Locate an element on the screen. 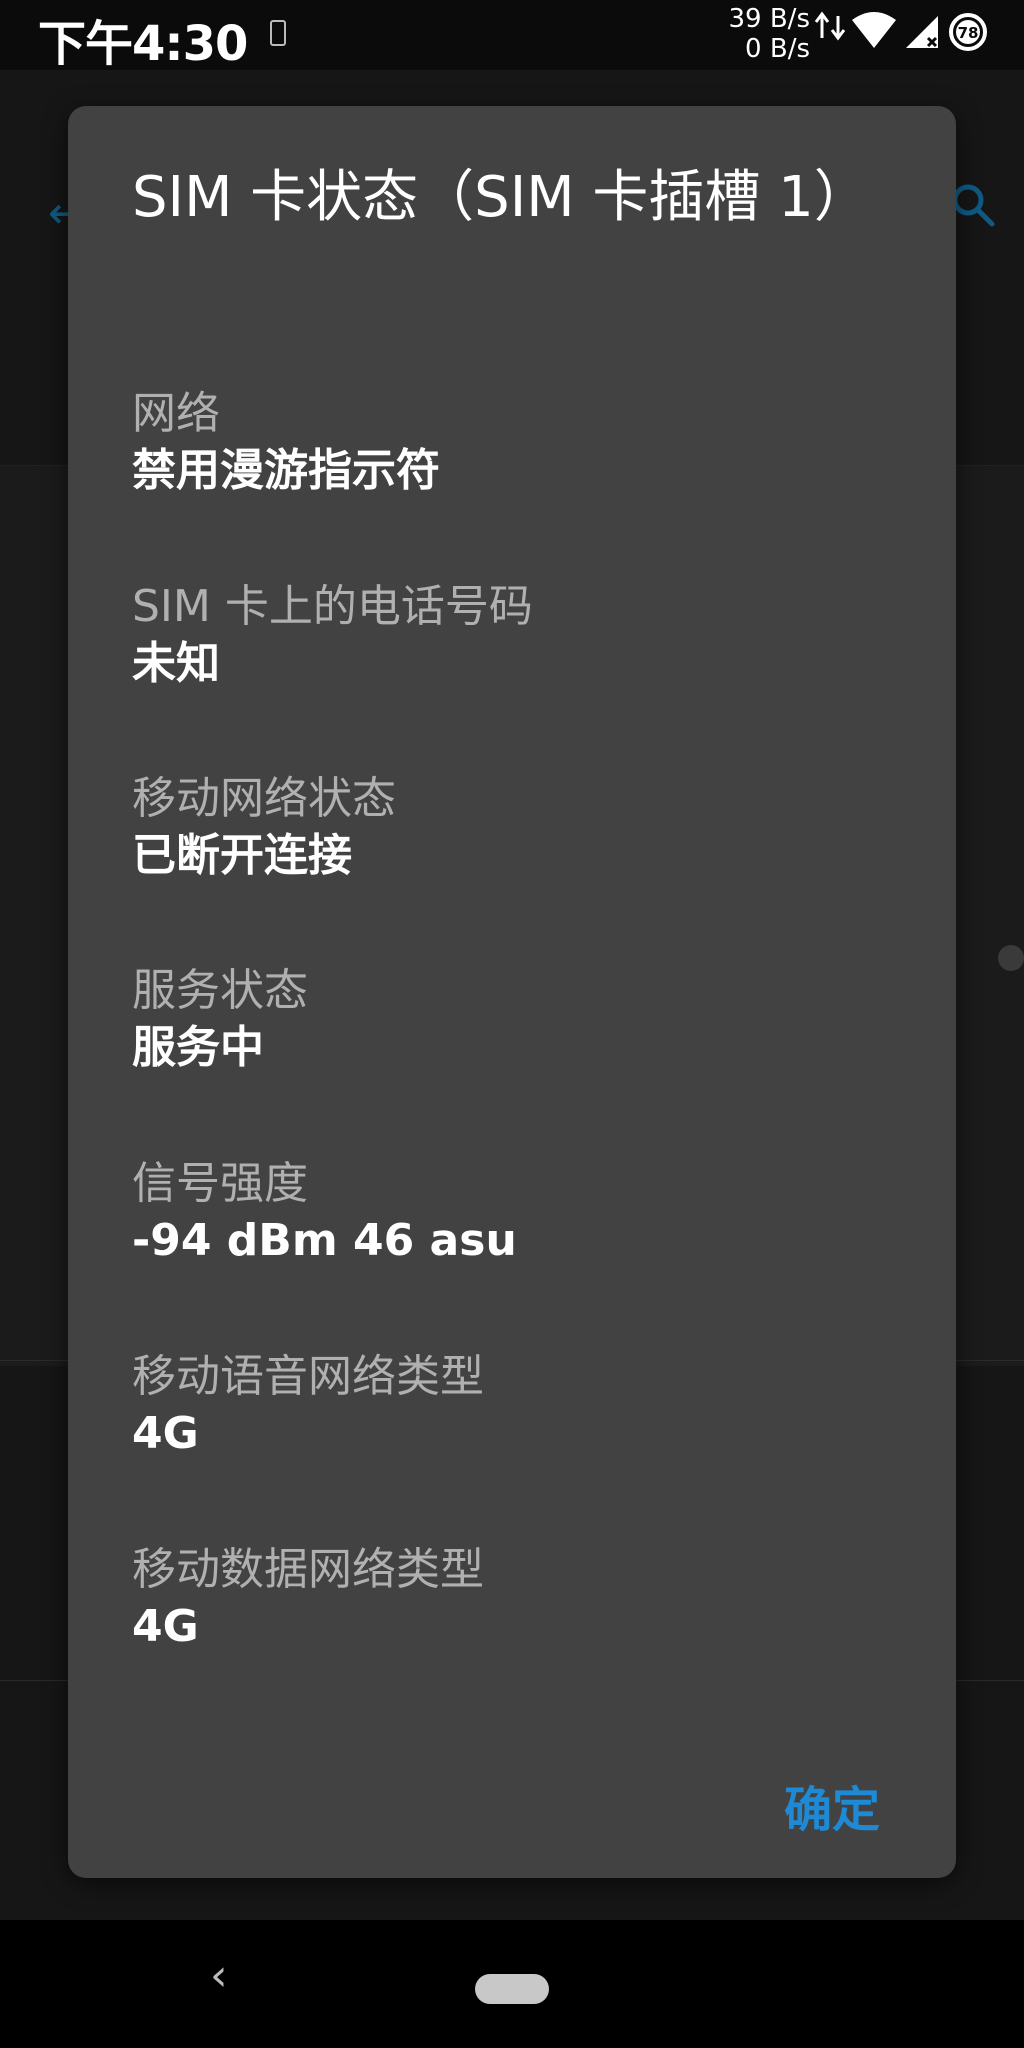 This screenshot has width=1024, height=2048. chevron-left-icon: ‹ is located at coordinates (219, 1975).